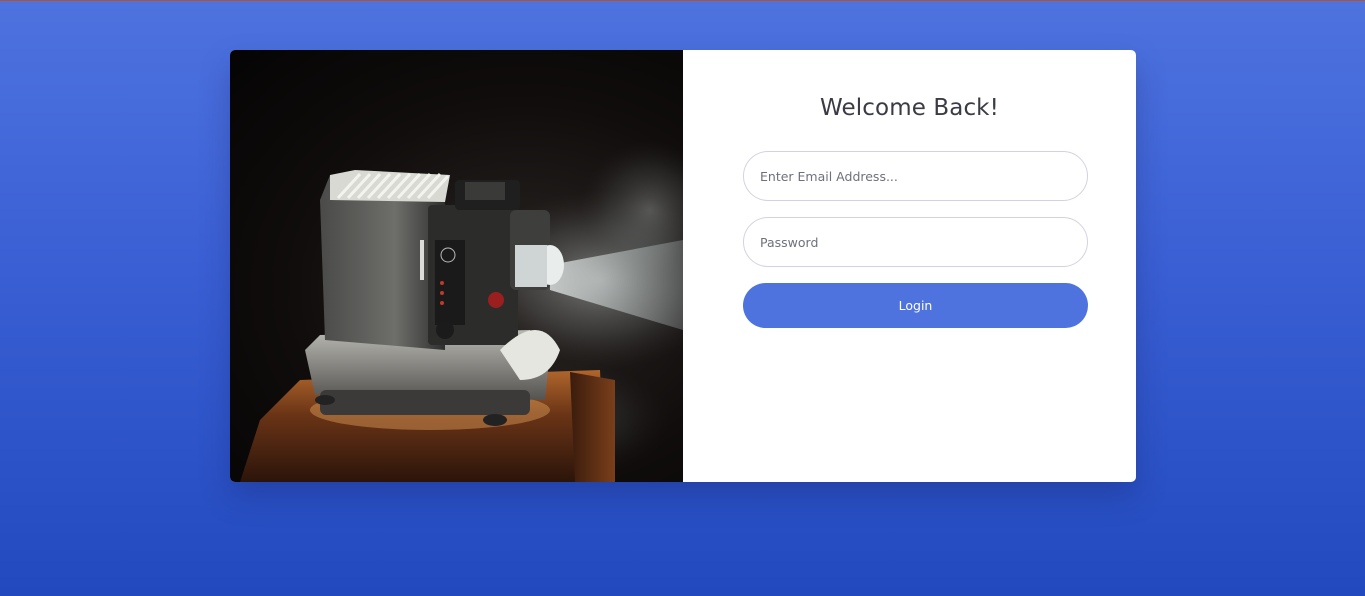  I want to click on email-input, so click(915, 176).